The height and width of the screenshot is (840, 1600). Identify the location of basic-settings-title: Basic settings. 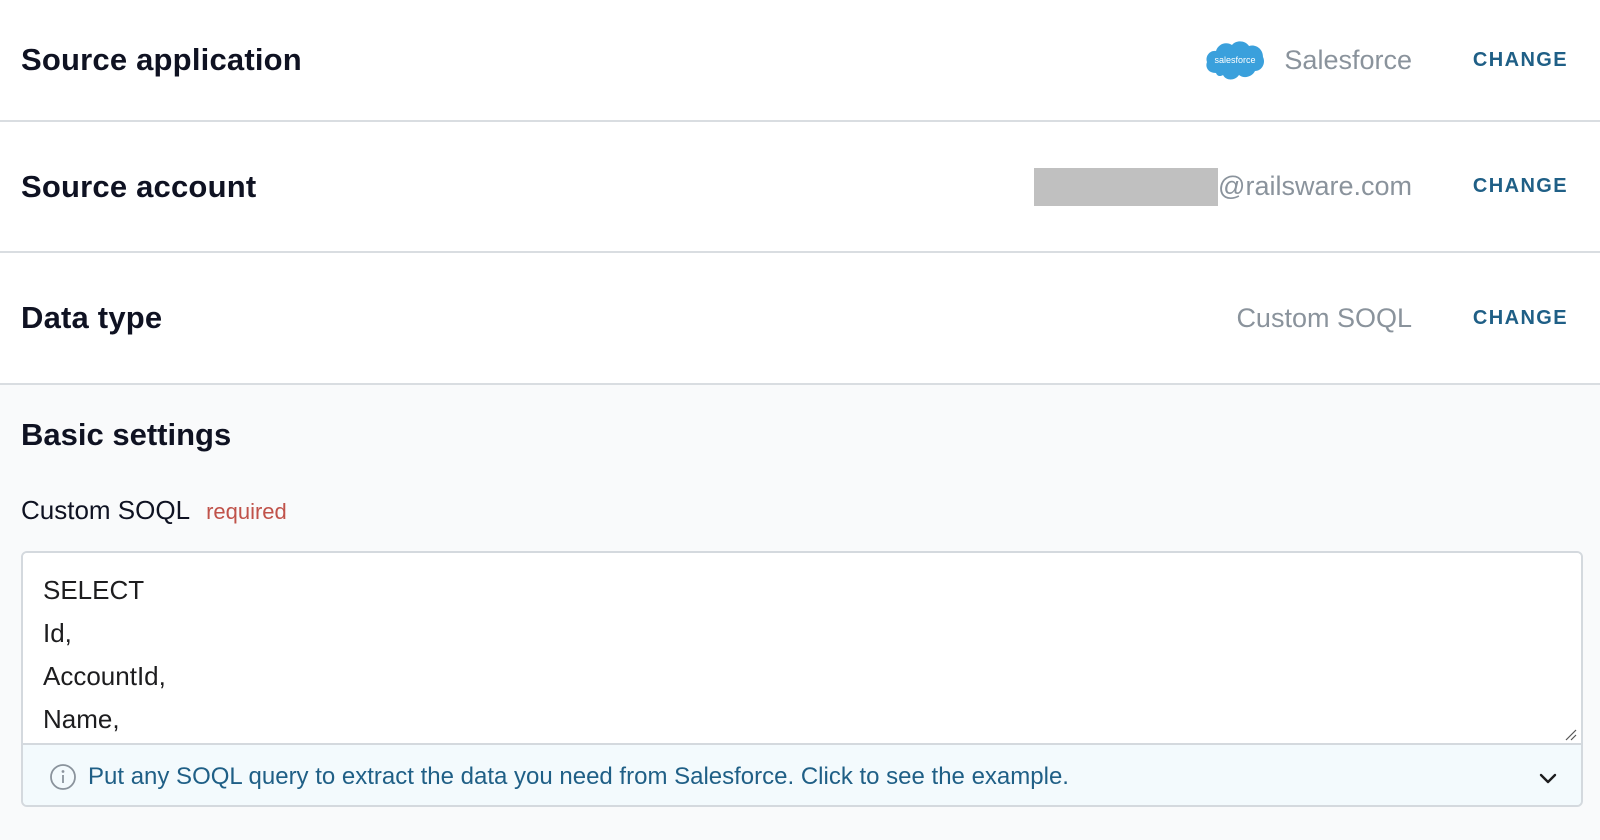
(126, 434).